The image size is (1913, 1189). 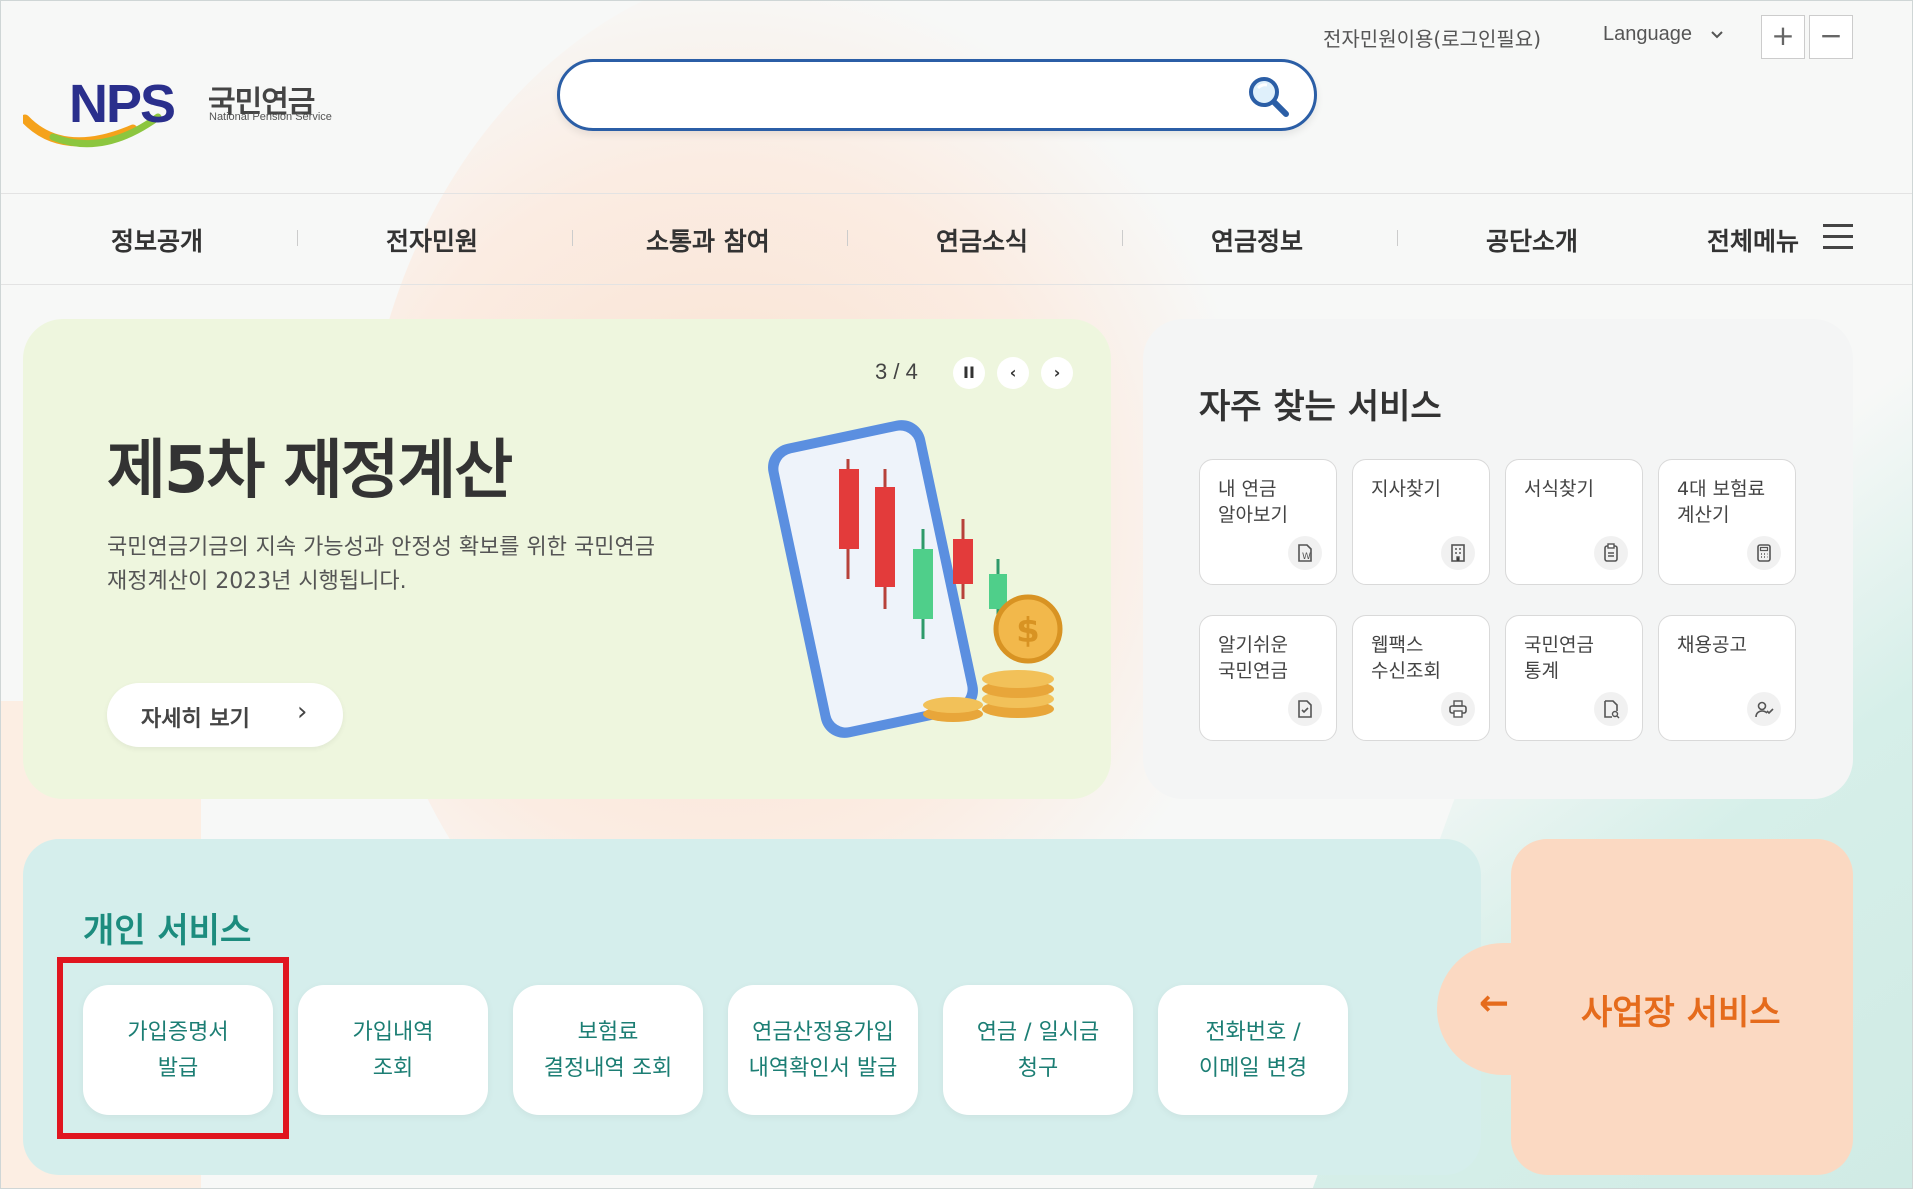 What do you see at coordinates (1013, 373) in the screenshot?
I see `prev-slide-button: ‹` at bounding box center [1013, 373].